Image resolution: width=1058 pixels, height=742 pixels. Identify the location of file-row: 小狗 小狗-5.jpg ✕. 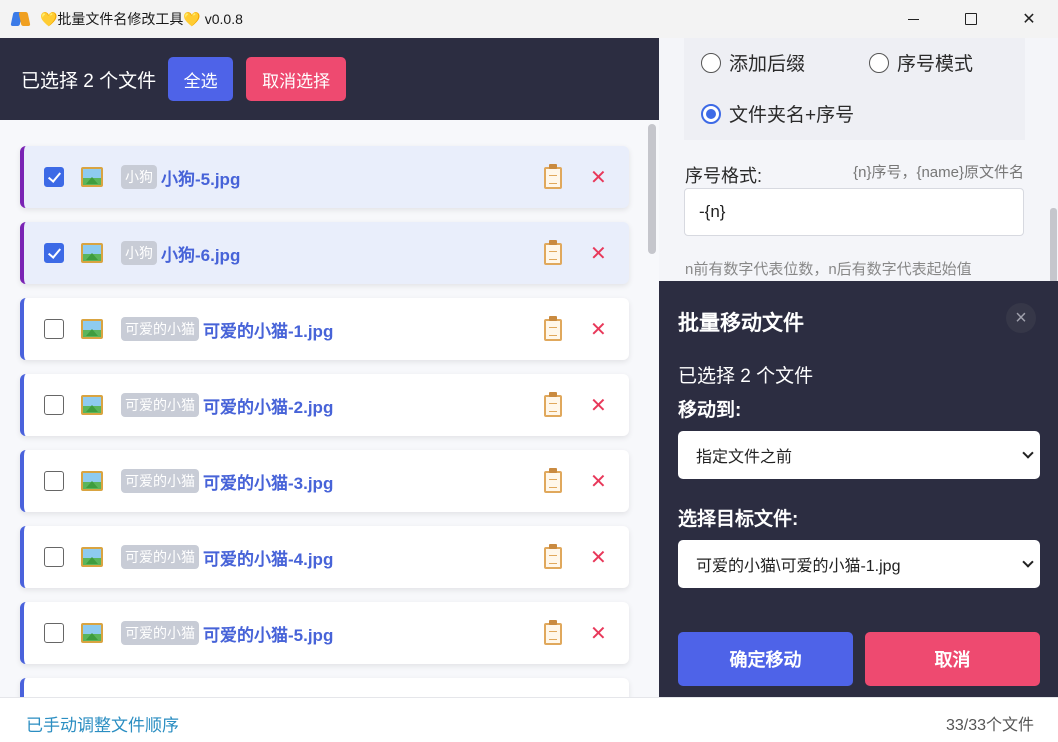
(324, 177).